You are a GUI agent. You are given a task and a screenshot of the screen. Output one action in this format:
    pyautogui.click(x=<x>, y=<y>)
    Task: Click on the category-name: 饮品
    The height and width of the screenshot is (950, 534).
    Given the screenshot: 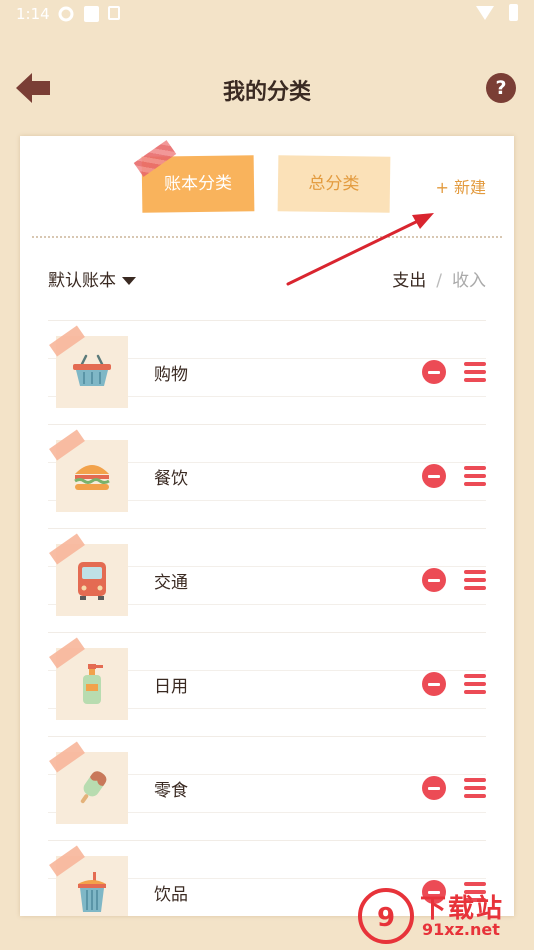 What is the action you would take?
    pyautogui.click(x=171, y=895)
    